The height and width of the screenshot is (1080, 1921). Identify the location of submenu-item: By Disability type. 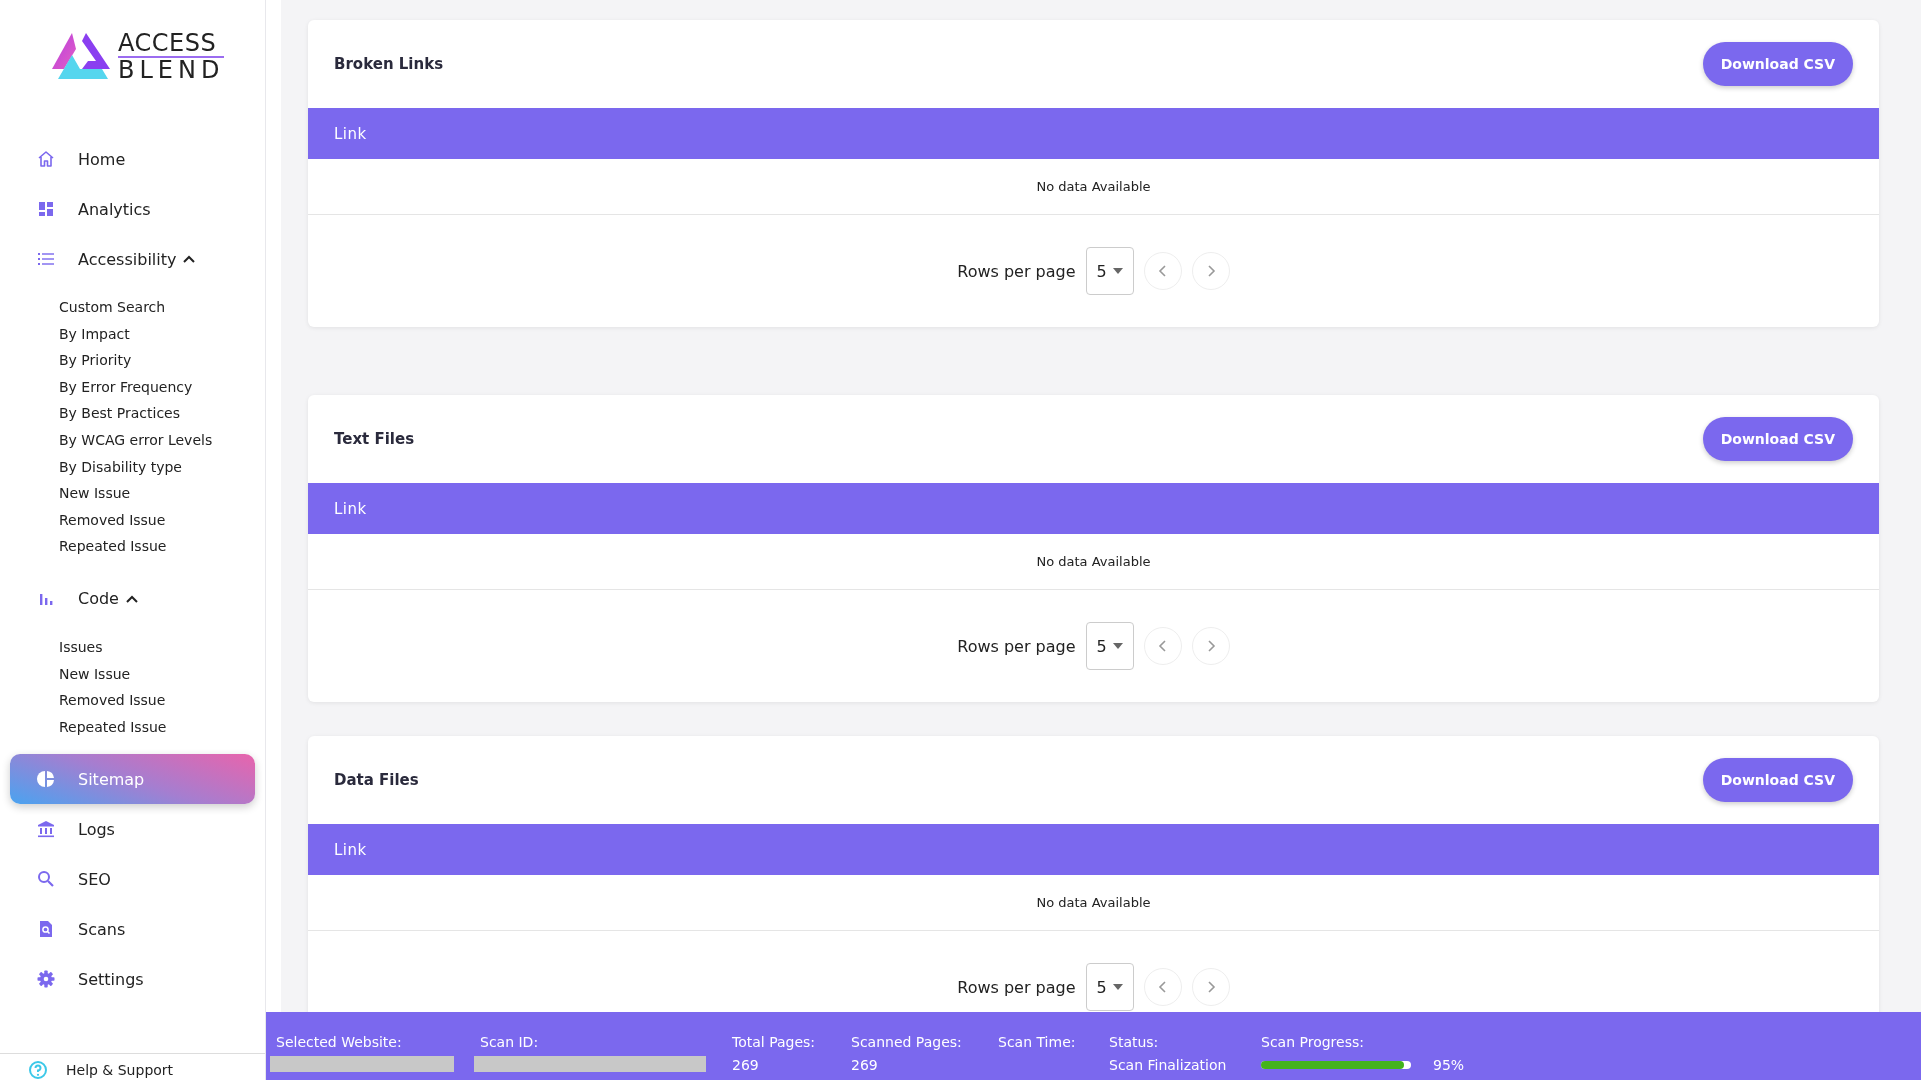
(157, 467).